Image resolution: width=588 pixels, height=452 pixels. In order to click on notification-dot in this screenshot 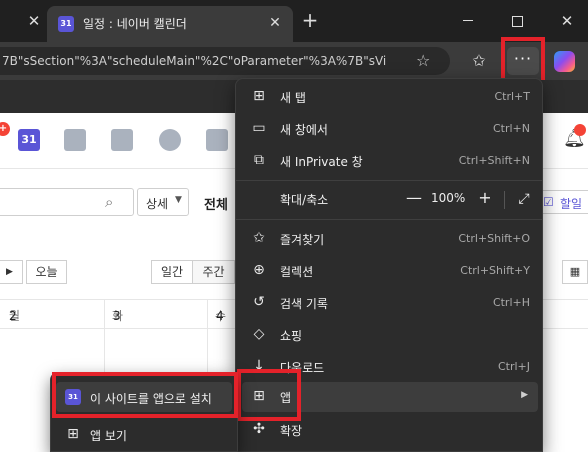, I will do `click(580, 130)`.